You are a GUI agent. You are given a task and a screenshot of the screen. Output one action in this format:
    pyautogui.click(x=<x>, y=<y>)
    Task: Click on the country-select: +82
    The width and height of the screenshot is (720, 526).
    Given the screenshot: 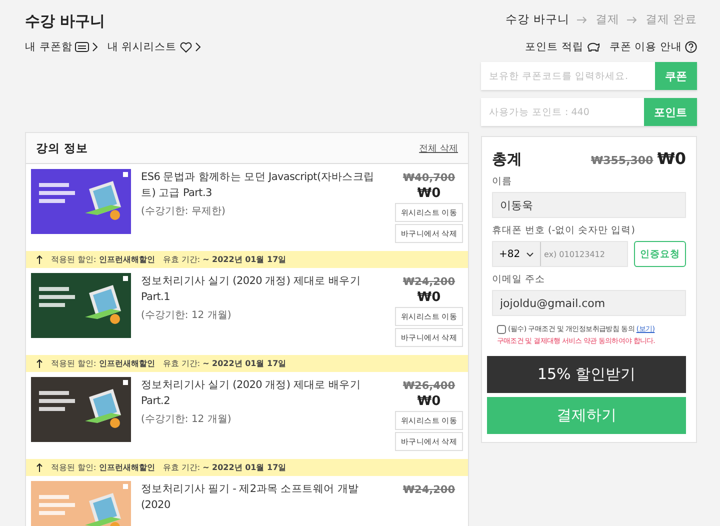 What is the action you would take?
    pyautogui.click(x=517, y=254)
    